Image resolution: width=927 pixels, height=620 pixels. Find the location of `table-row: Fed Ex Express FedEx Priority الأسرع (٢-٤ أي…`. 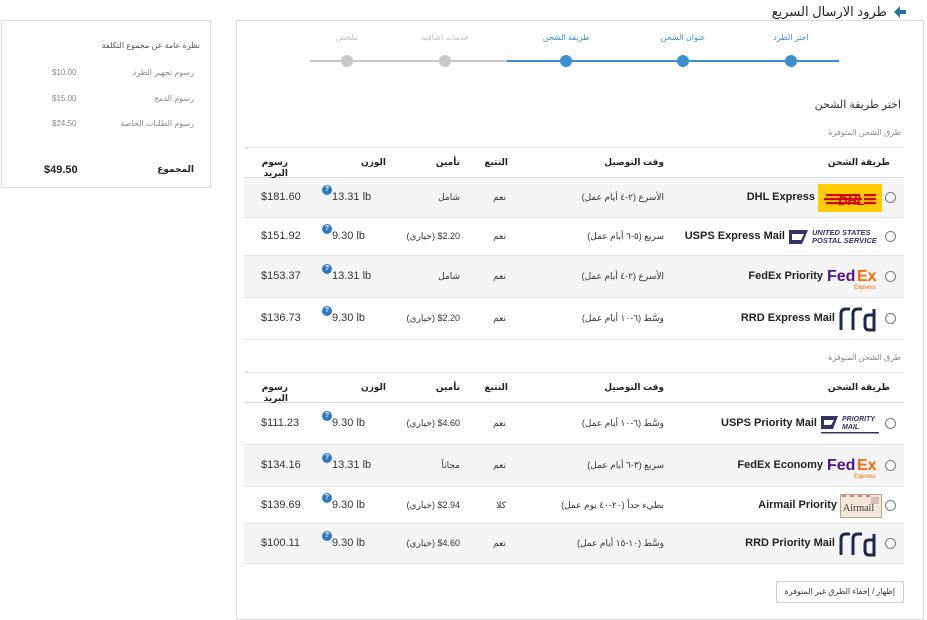

table-row: Fed Ex Express FedEx Priority الأسرع (٢-٤ أي… is located at coordinates (574, 277).